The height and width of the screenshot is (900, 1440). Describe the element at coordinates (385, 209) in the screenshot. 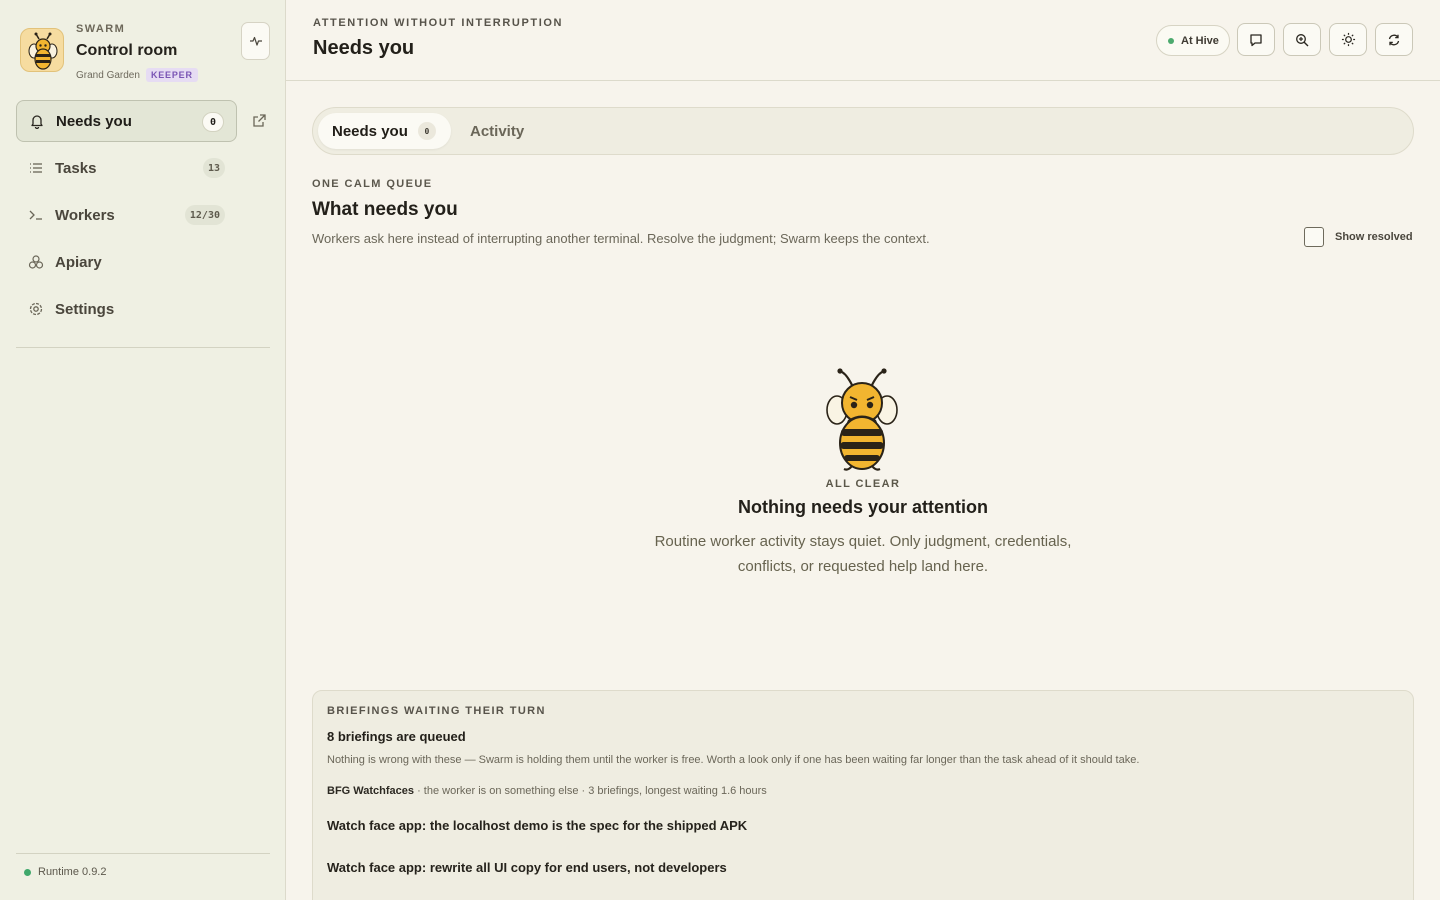

I see `section-title: What needs you` at that location.